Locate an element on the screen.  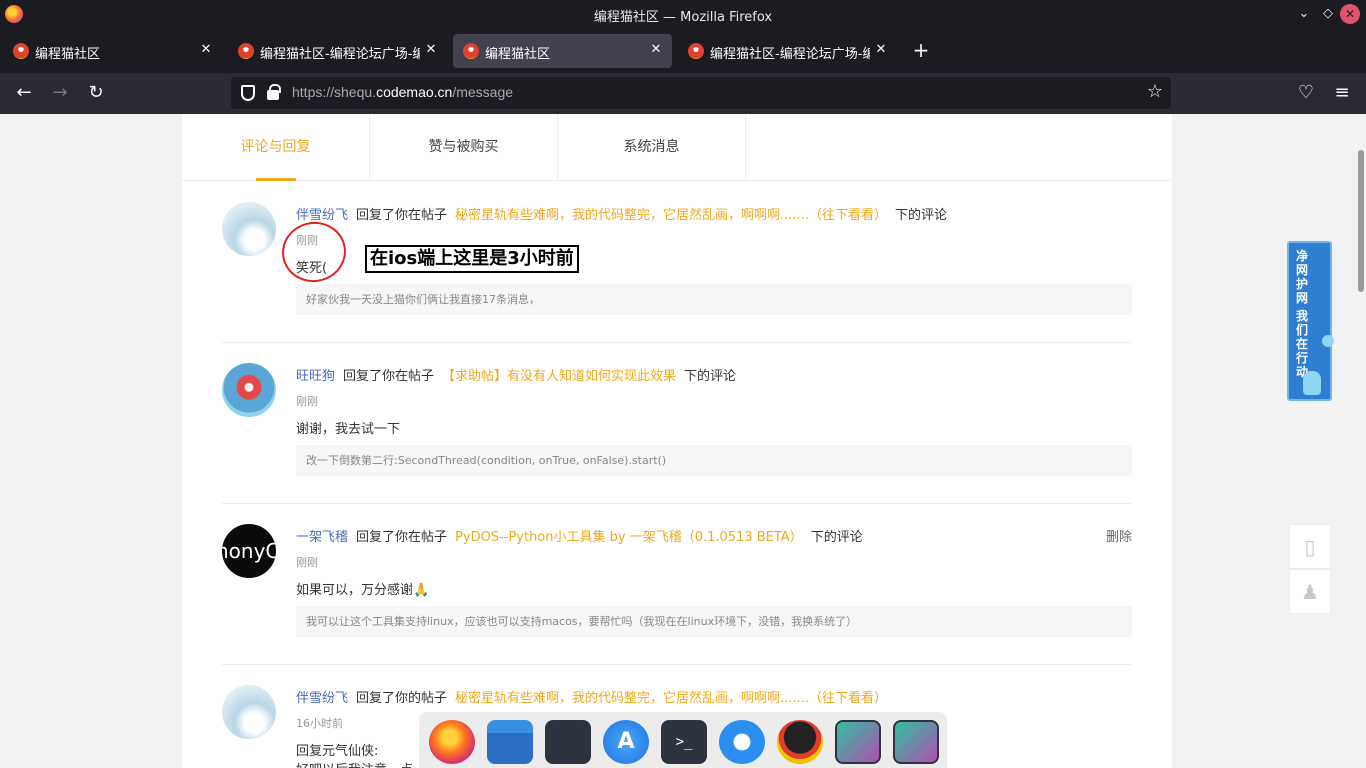
tab-comments-replies: 评论与回复 is located at coordinates (276, 147).